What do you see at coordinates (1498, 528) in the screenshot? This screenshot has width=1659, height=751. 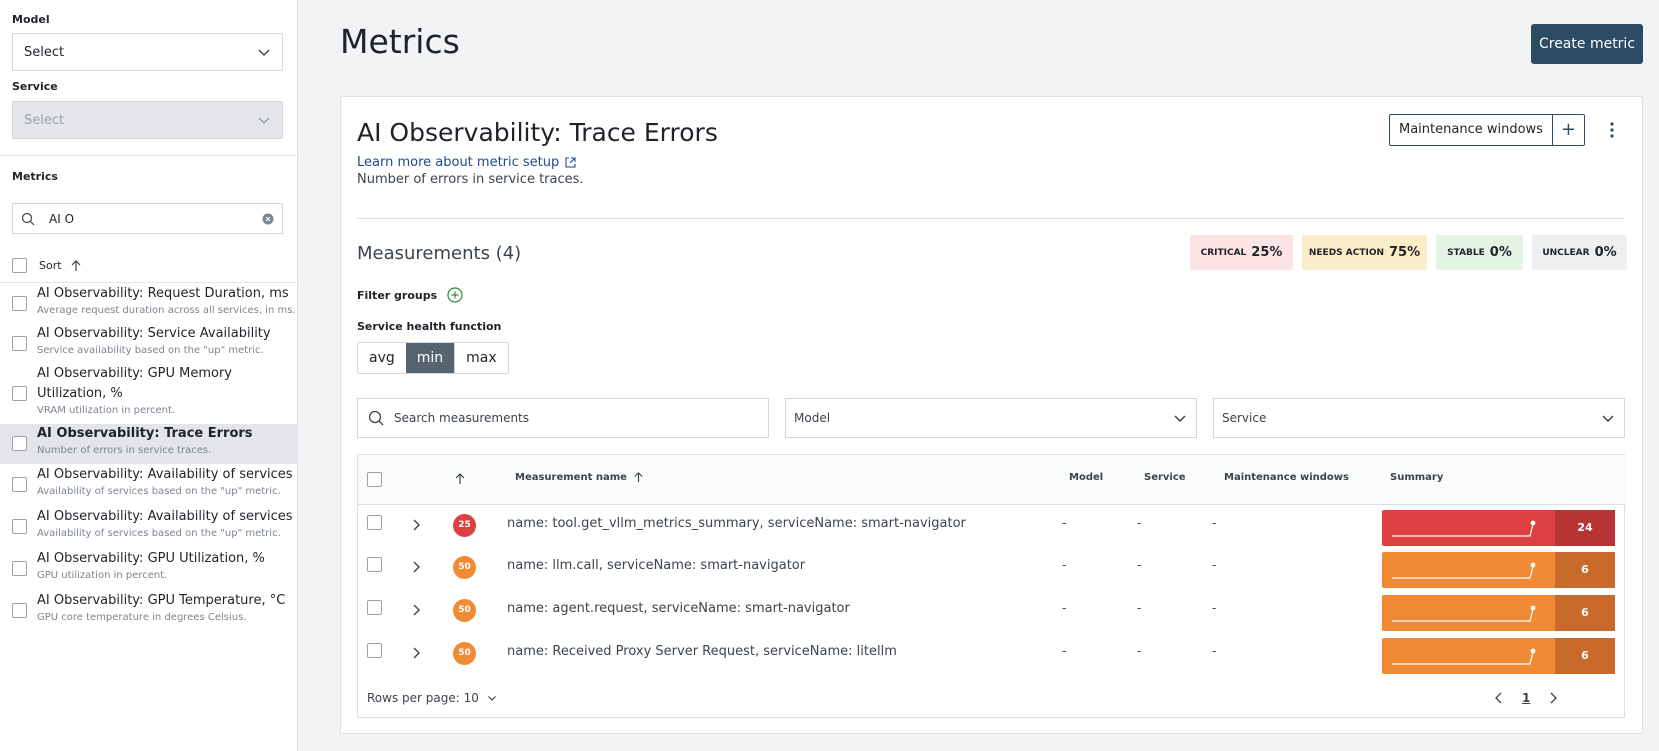 I see `summary-sparkline: 24` at bounding box center [1498, 528].